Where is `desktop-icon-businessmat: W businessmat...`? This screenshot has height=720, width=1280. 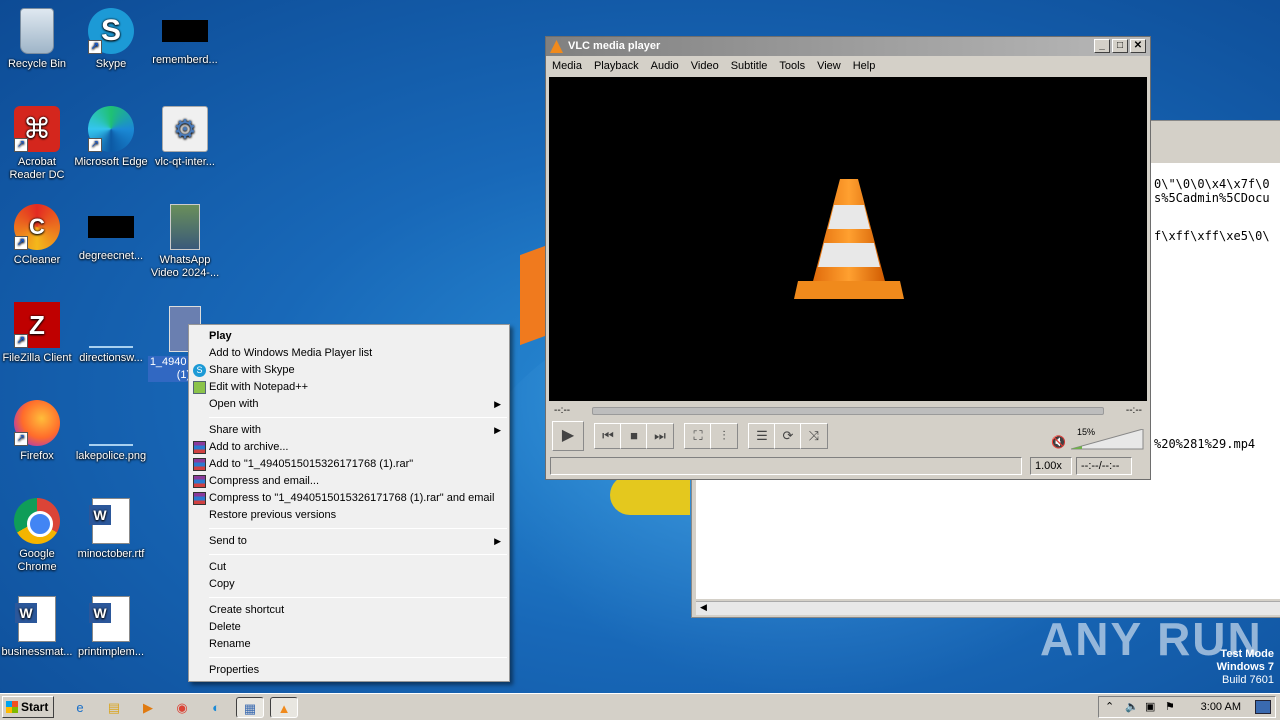
desktop-icon-businessmat: W businessmat... is located at coordinates (37, 627).